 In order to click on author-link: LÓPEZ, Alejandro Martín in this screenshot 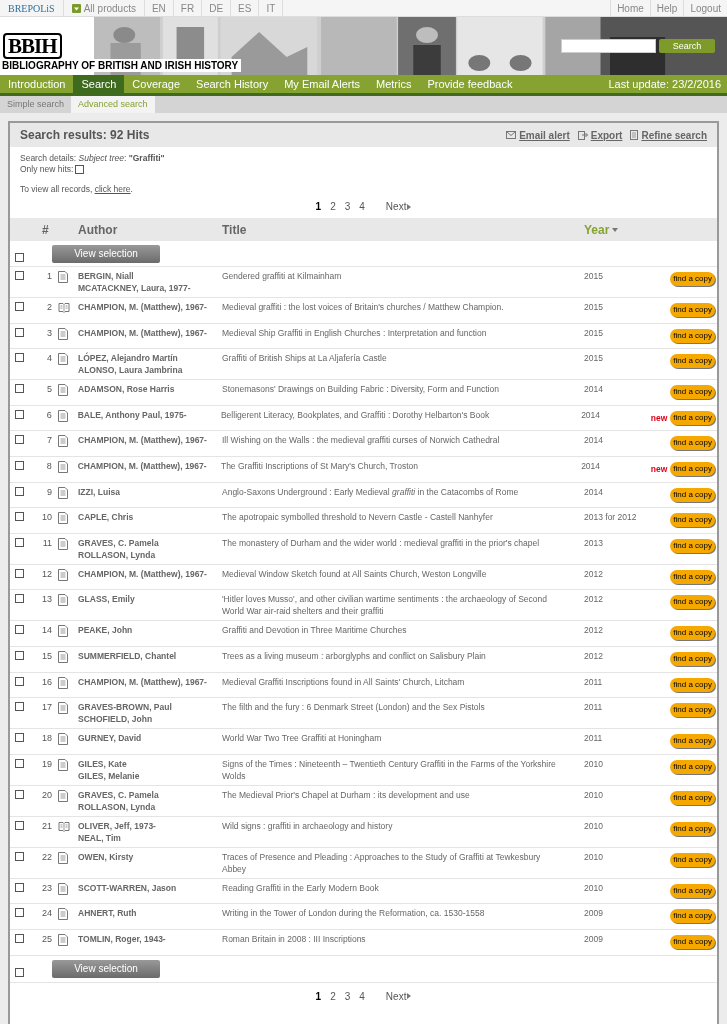, I will do `click(150, 358)`.